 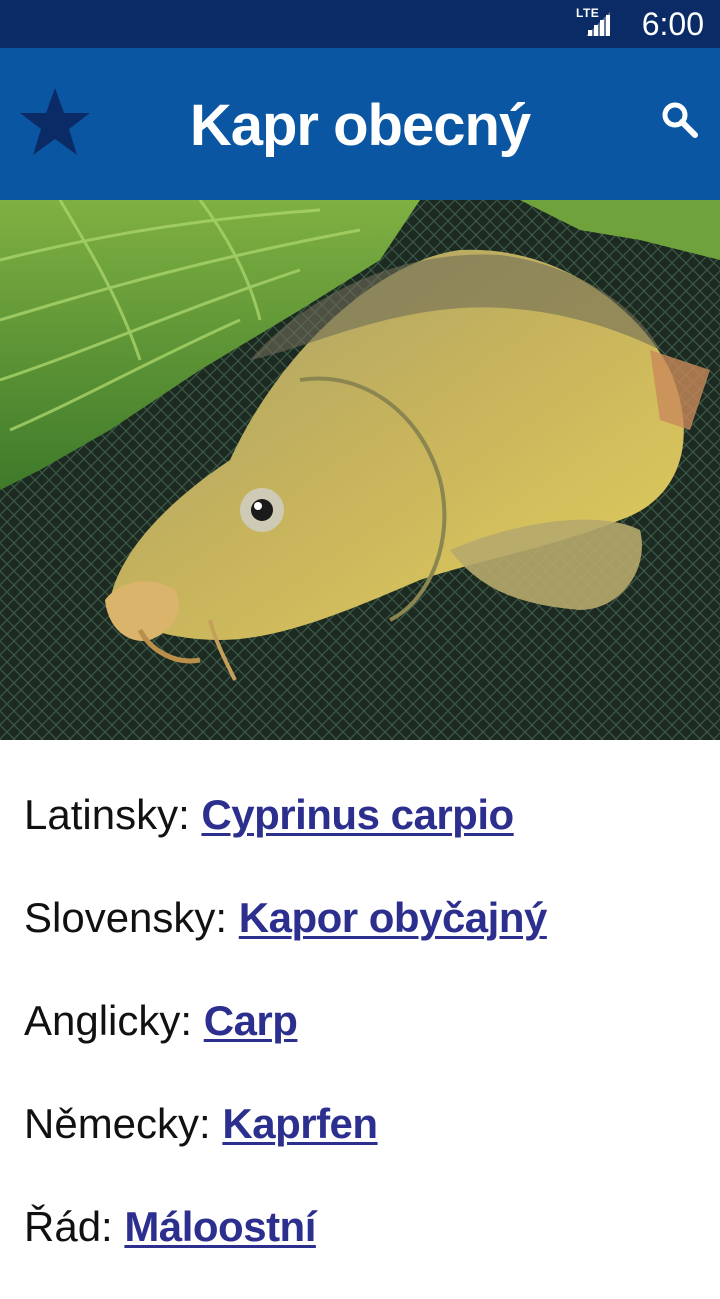 What do you see at coordinates (220, 1226) in the screenshot?
I see `link-order: Máloostní` at bounding box center [220, 1226].